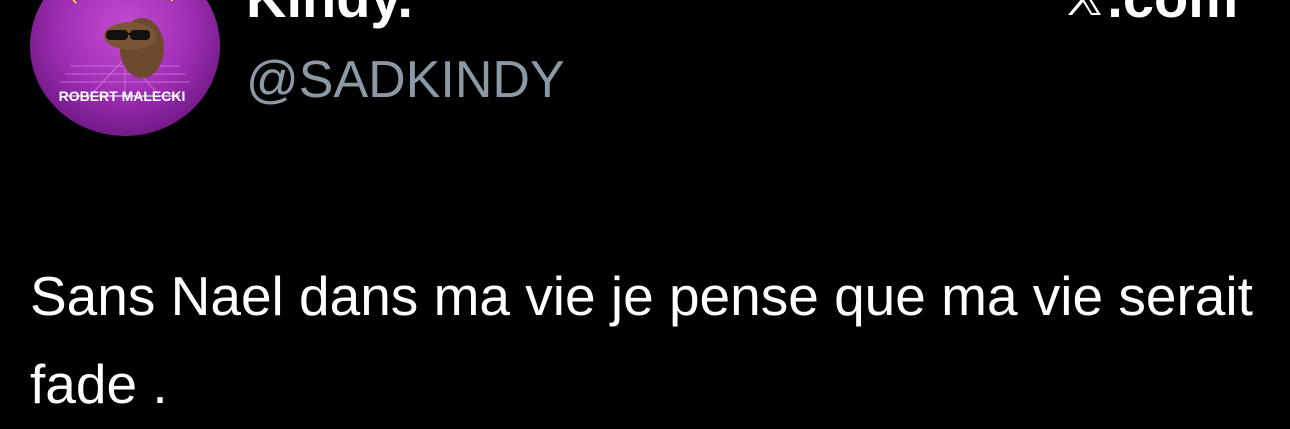 This screenshot has height=429, width=1290. I want to click on brand-domain-text: .com, so click(1172, 13).